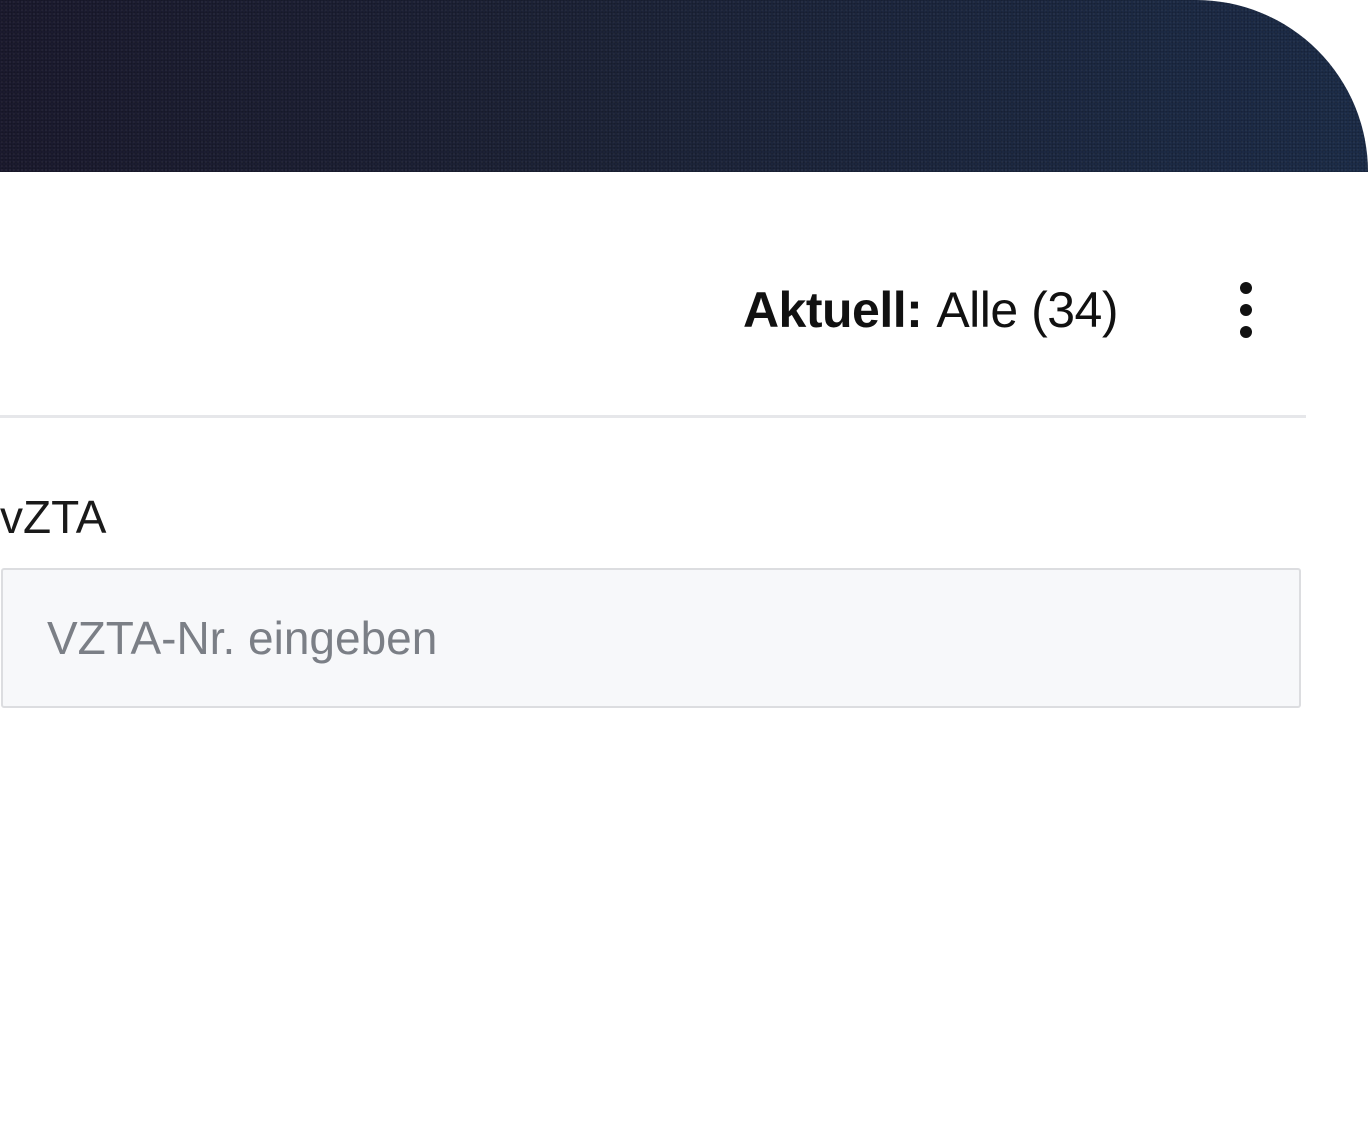  I want to click on toolbar: Aktuell: Alle (34), so click(1004, 310).